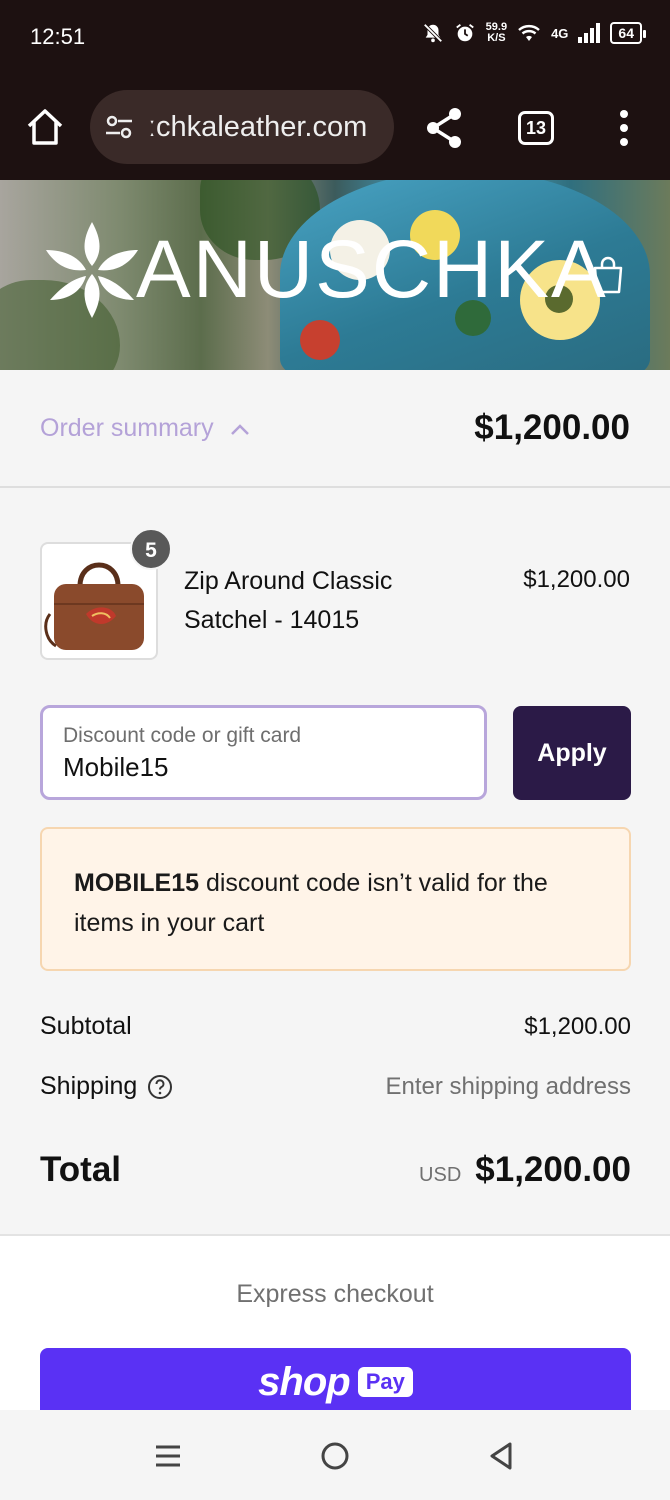  I want to click on discount-field: Discount code or gift card, so click(263, 752).